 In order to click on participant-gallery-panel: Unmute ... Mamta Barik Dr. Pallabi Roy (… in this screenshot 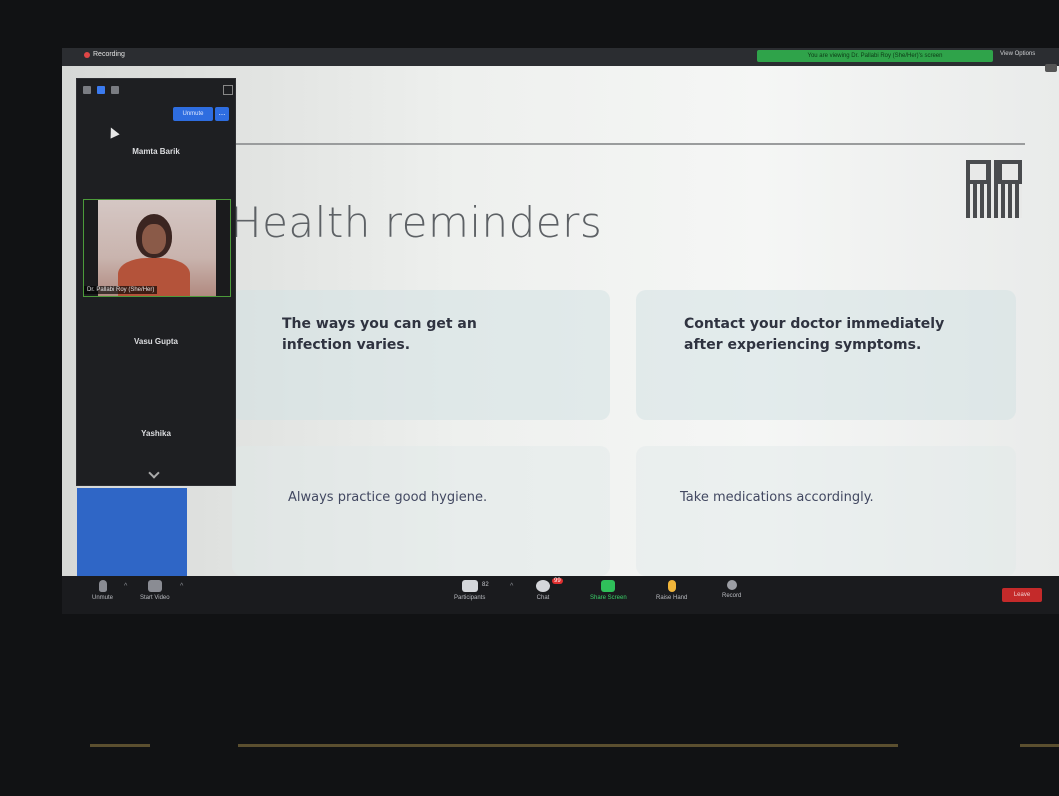, I will do `click(156, 282)`.